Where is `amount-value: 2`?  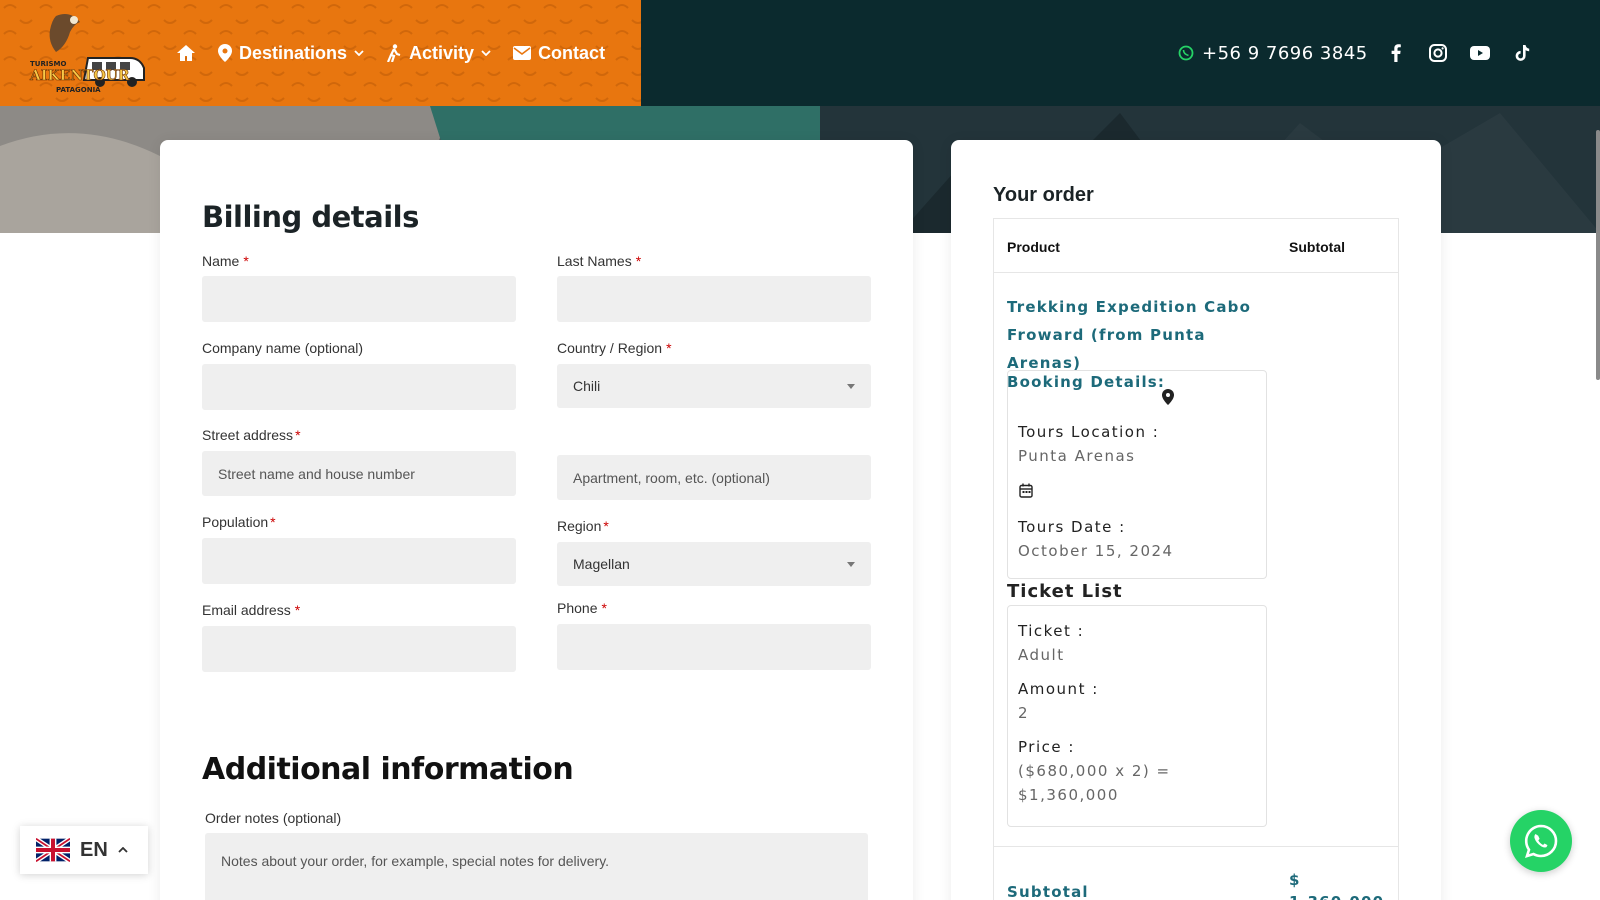 amount-value: 2 is located at coordinates (1024, 713).